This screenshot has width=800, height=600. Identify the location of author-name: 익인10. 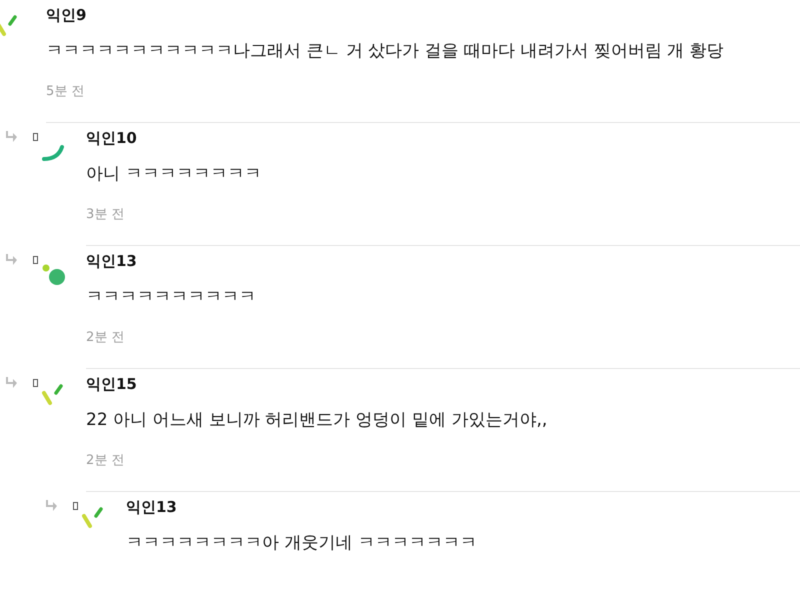
(111, 138).